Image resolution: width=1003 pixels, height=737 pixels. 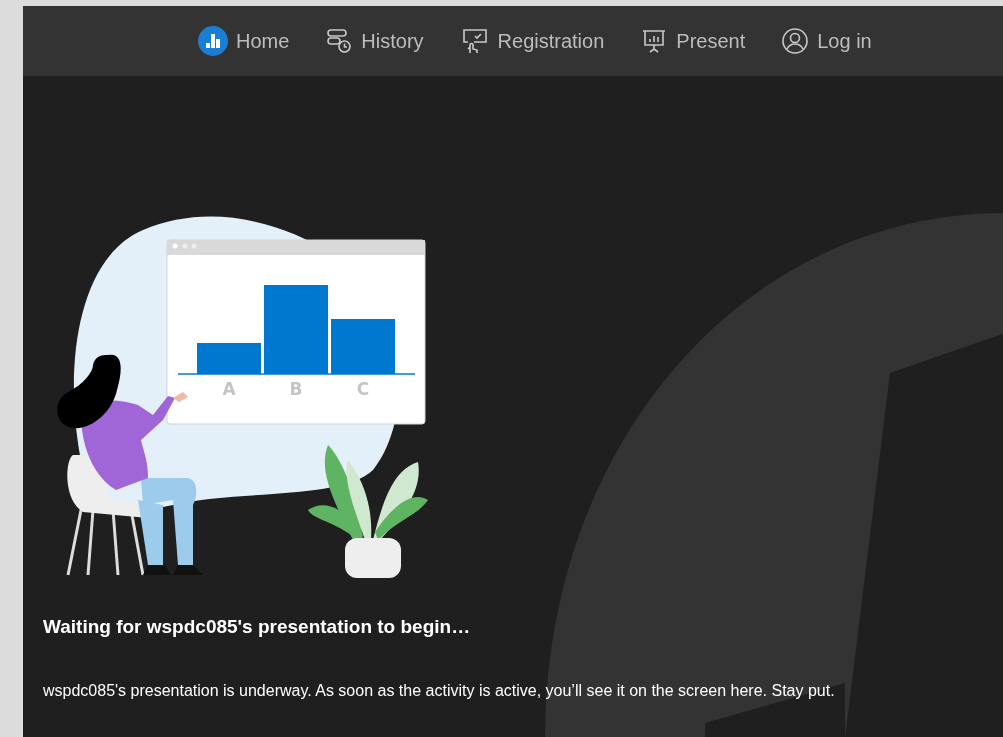 I want to click on nav-link: History, so click(x=374, y=41).